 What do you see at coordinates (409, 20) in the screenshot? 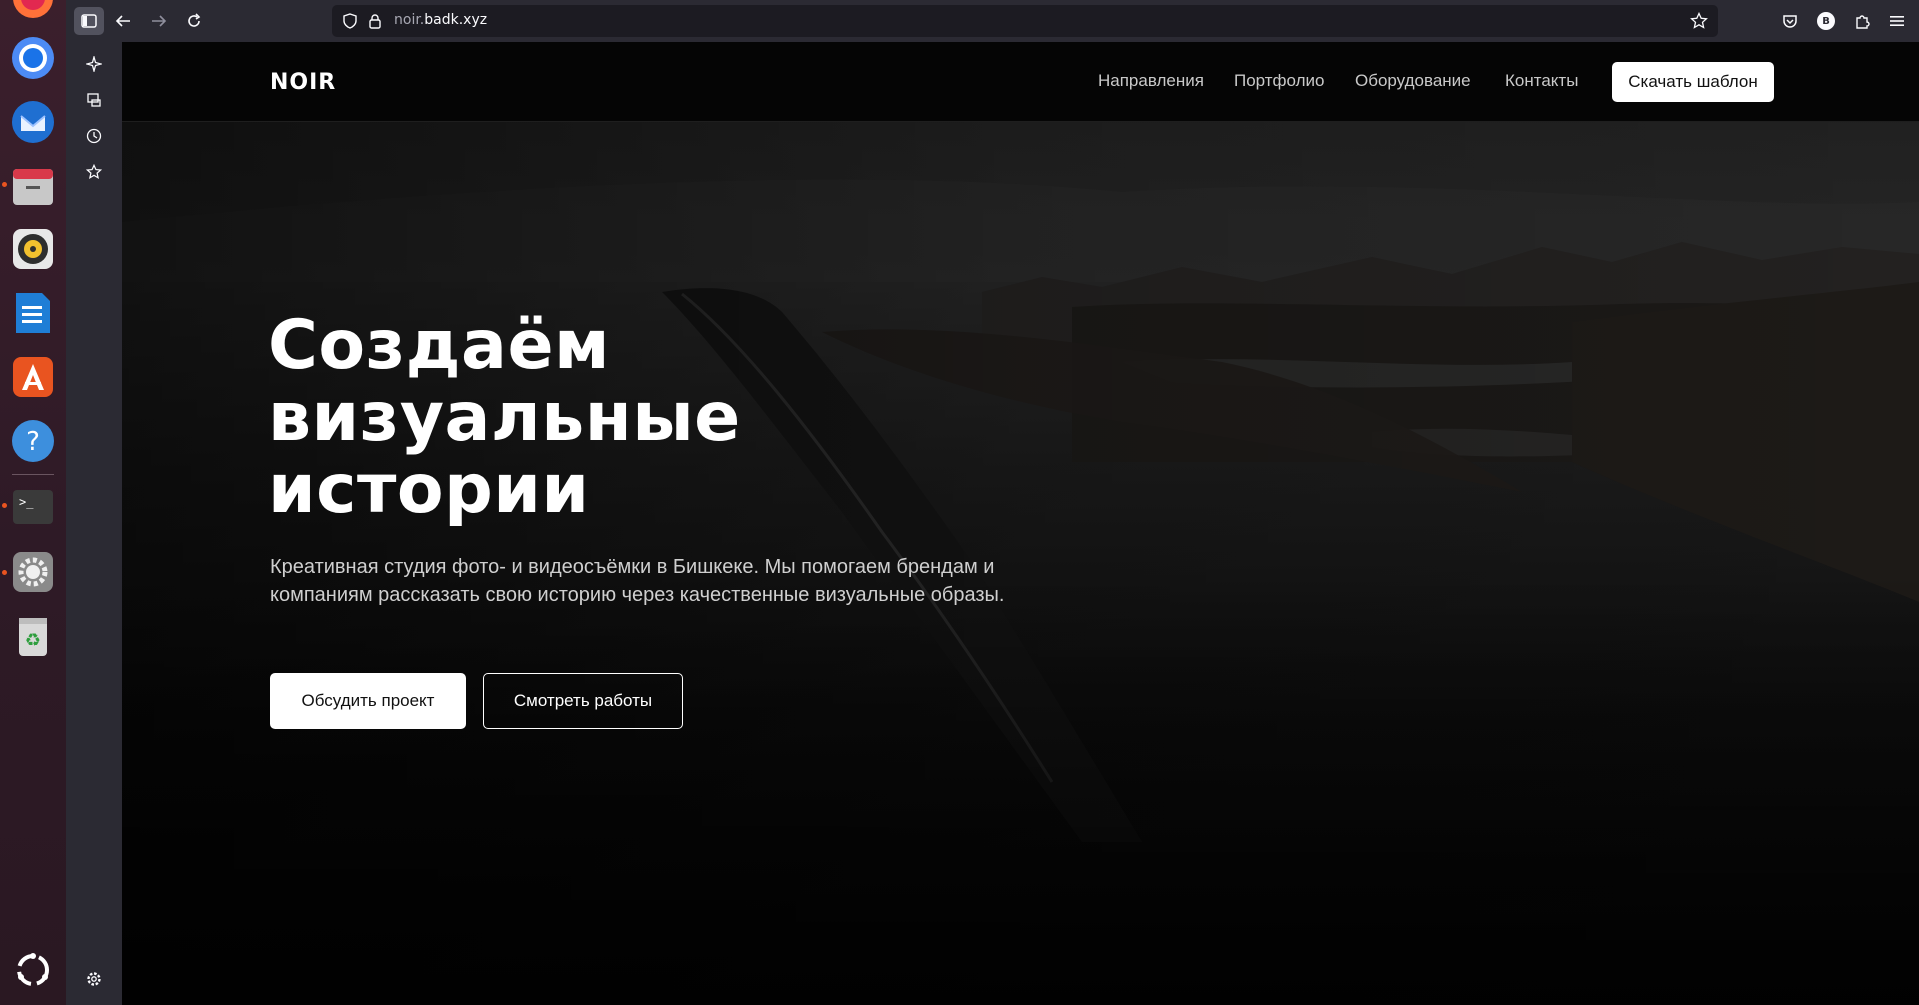
I see `url-subdomain: noir.` at bounding box center [409, 20].